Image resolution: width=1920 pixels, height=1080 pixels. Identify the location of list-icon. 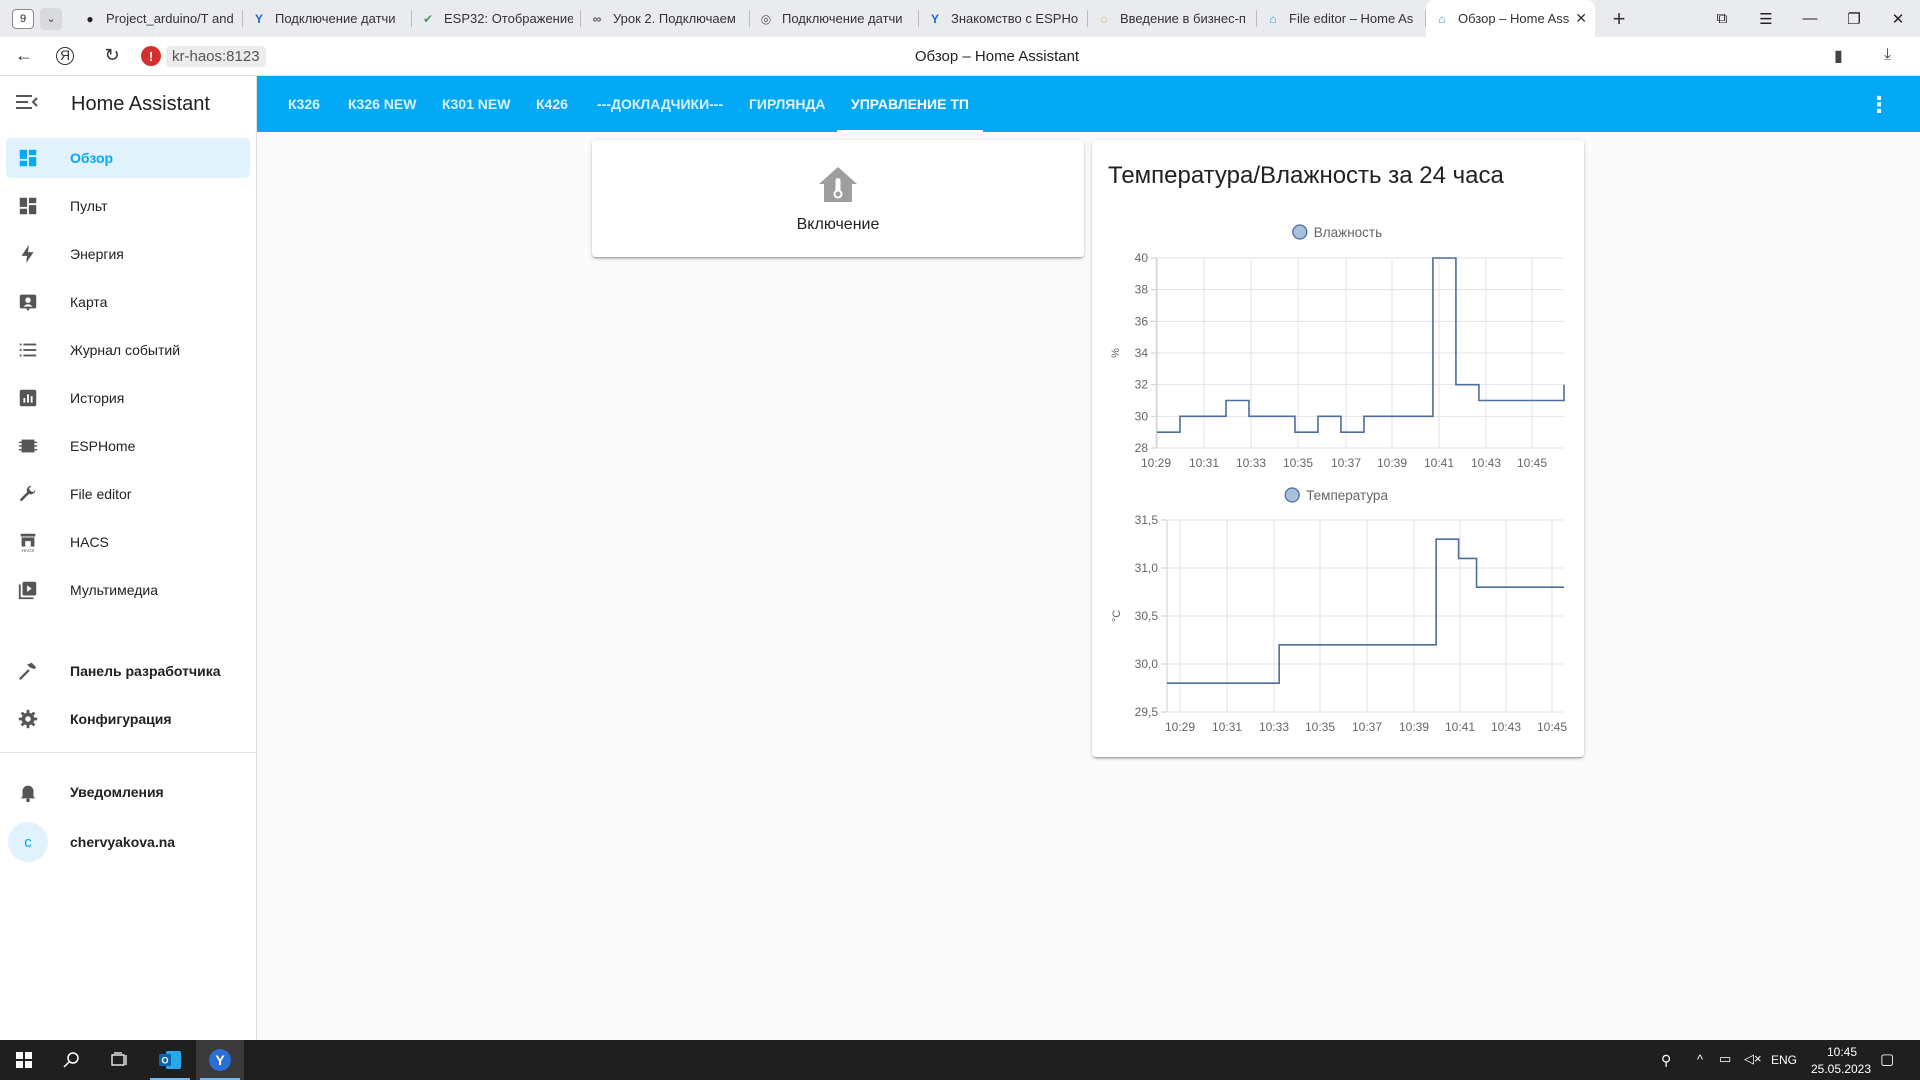
(28, 350).